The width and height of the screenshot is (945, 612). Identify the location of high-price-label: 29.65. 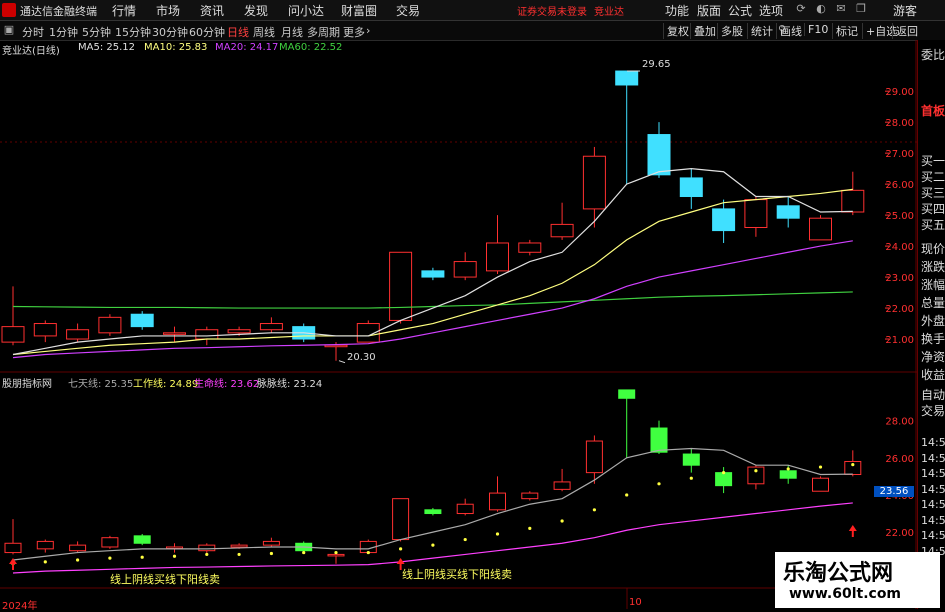
(656, 64).